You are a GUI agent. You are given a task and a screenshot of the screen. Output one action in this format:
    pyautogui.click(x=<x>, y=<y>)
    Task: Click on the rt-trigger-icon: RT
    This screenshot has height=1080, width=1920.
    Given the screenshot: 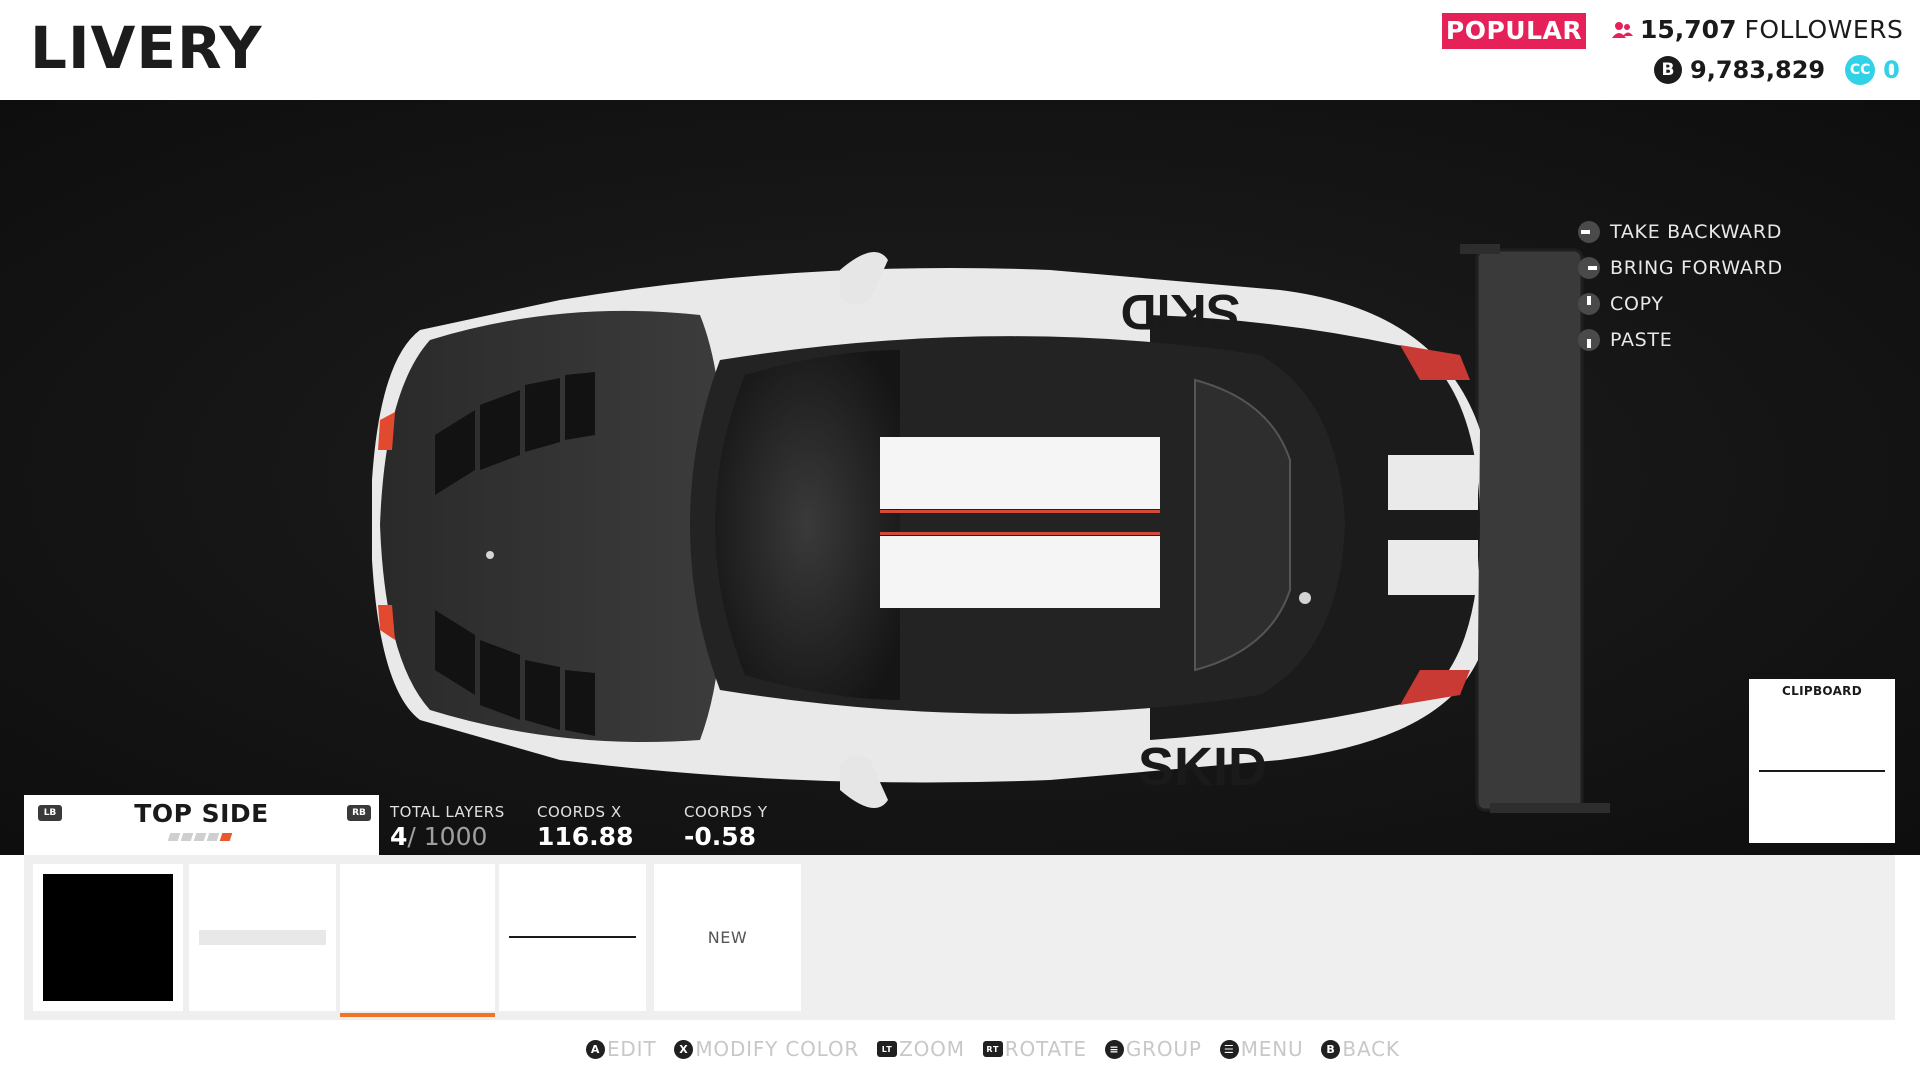 What is the action you would take?
    pyautogui.click(x=992, y=1049)
    